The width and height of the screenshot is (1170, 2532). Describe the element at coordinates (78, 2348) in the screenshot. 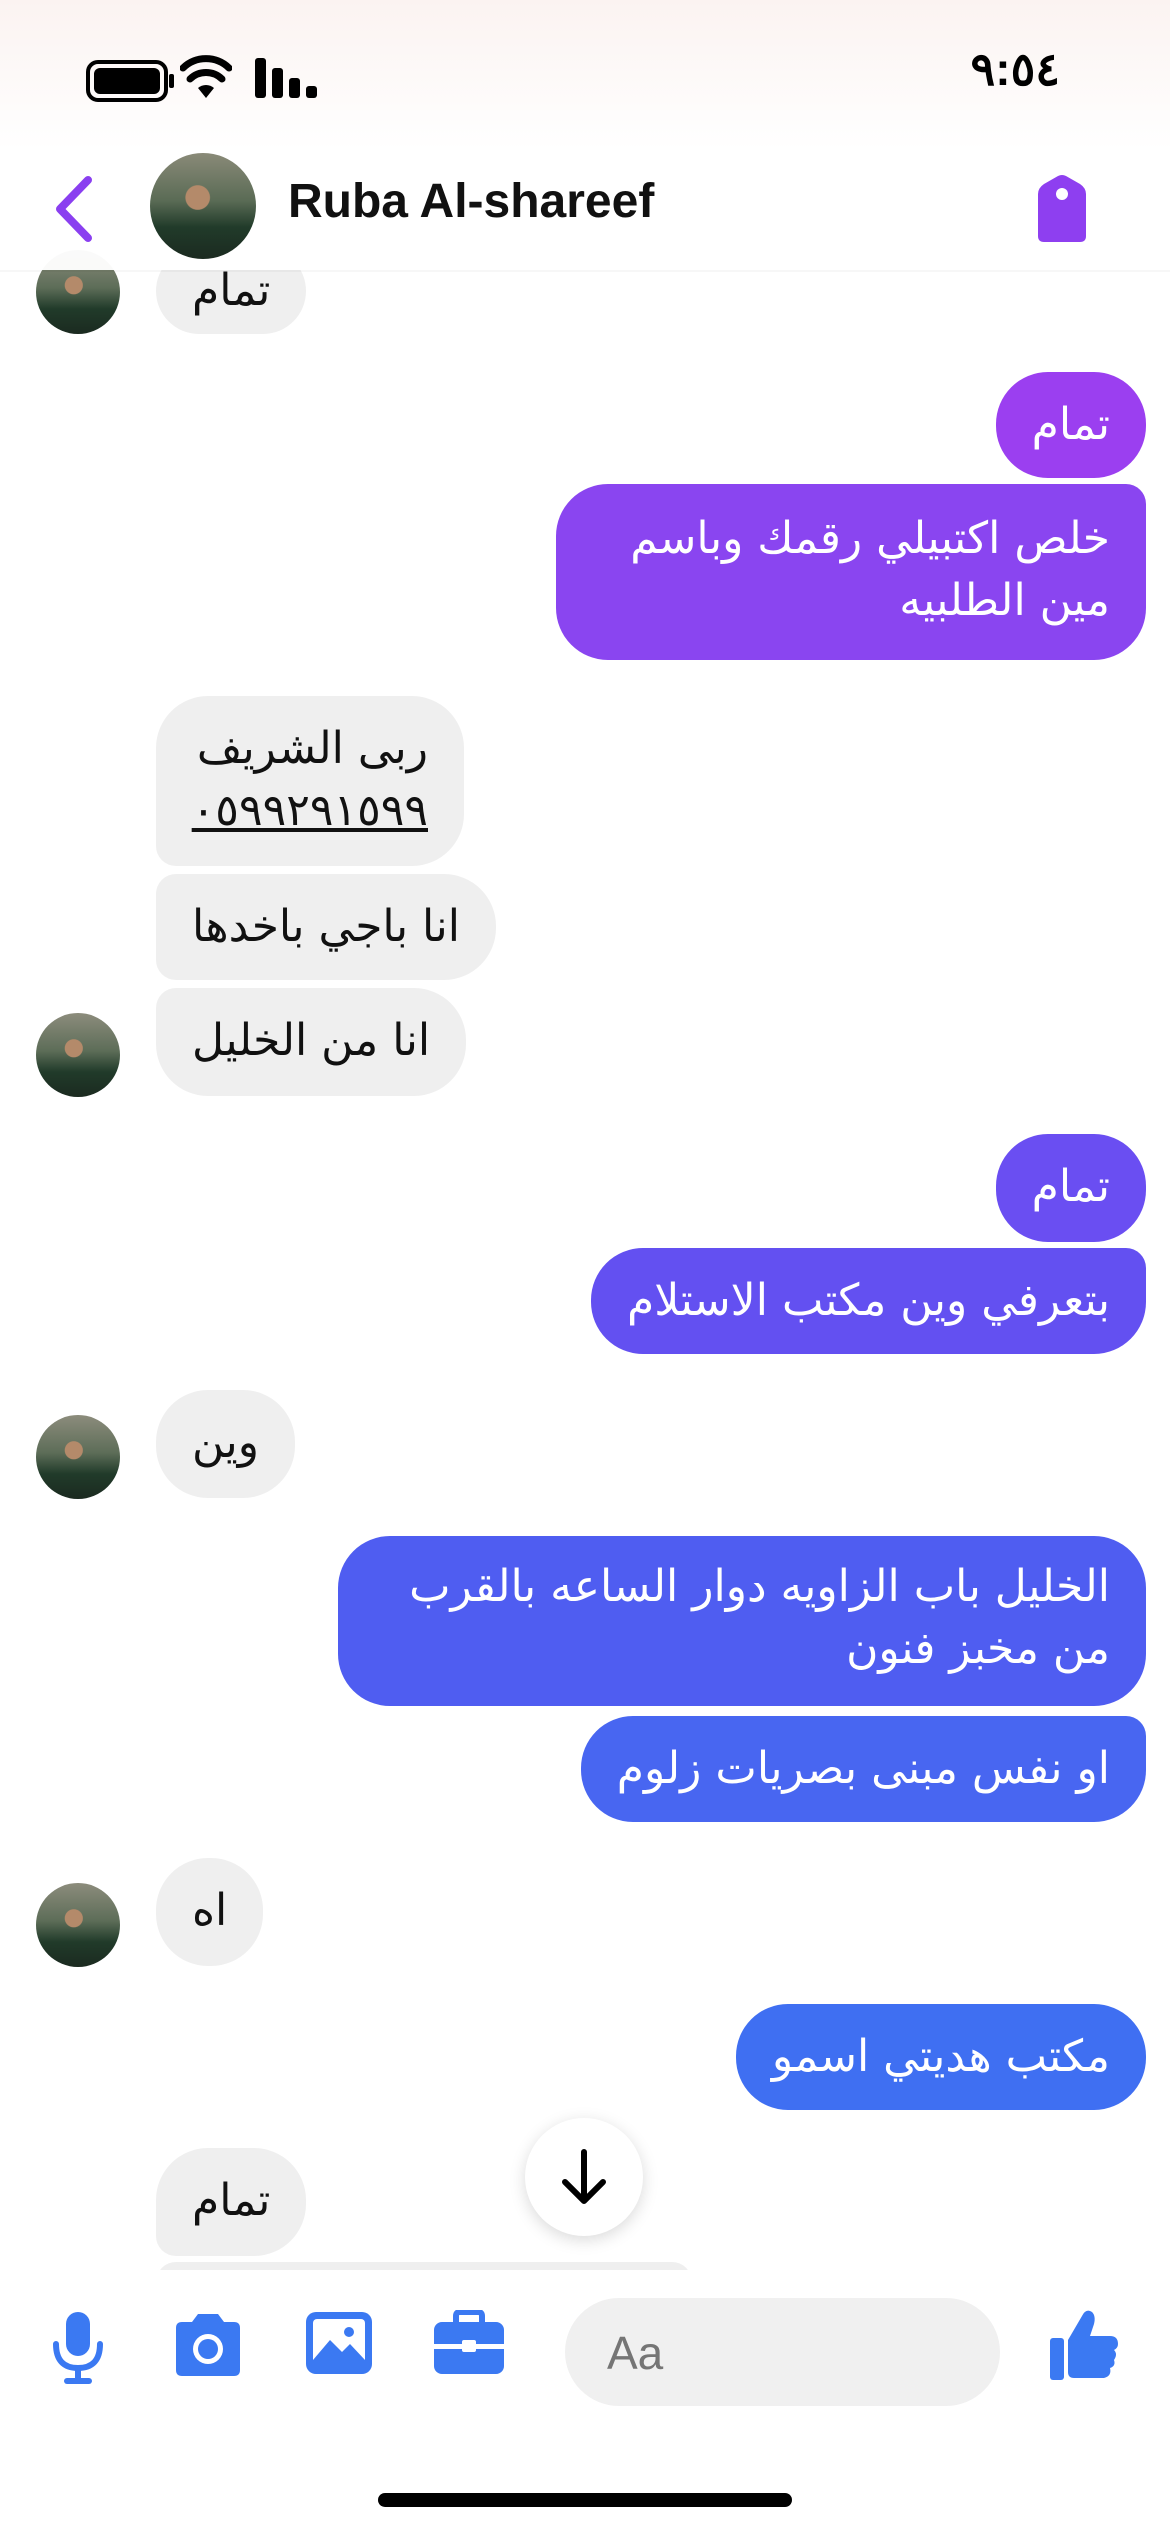

I see `microphone-icon` at that location.